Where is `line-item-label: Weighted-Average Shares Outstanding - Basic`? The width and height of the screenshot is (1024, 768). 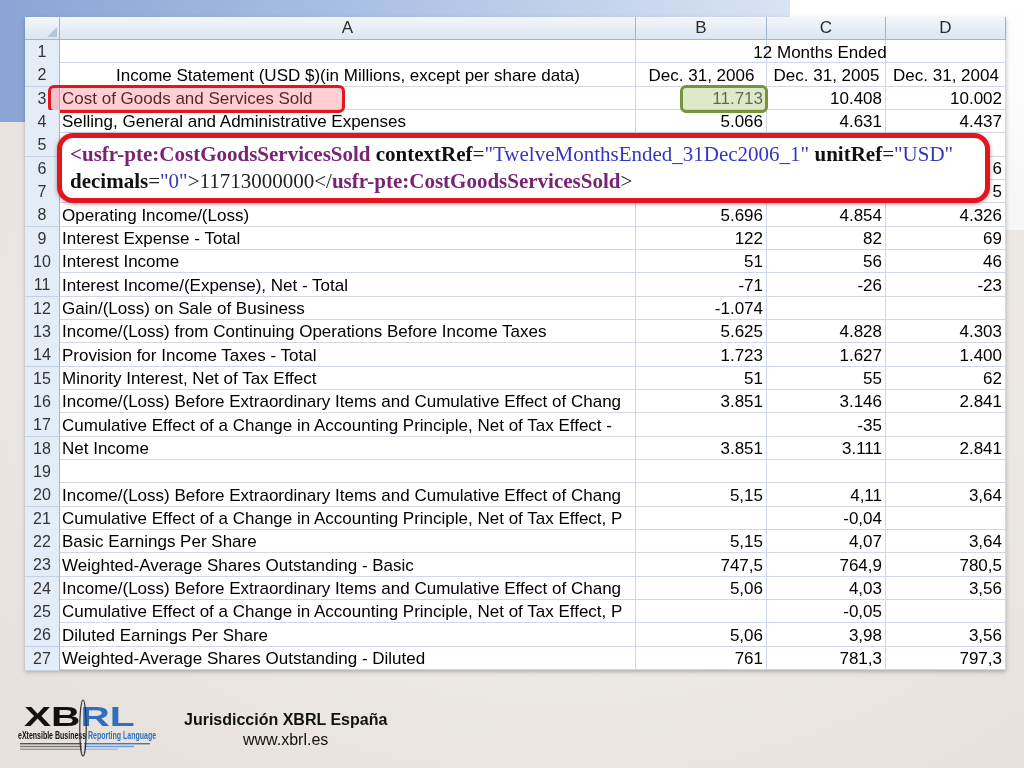 line-item-label: Weighted-Average Shares Outstanding - Basic is located at coordinates (238, 565).